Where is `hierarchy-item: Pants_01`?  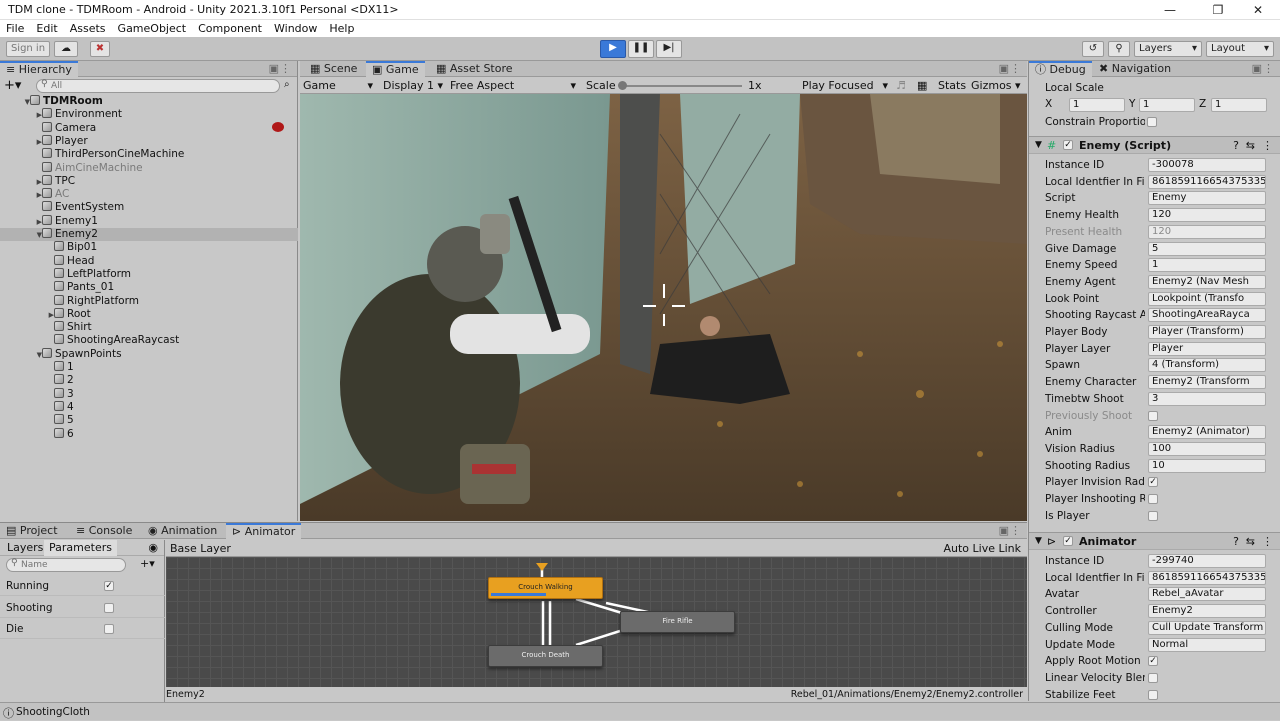 hierarchy-item: Pants_01 is located at coordinates (149, 287).